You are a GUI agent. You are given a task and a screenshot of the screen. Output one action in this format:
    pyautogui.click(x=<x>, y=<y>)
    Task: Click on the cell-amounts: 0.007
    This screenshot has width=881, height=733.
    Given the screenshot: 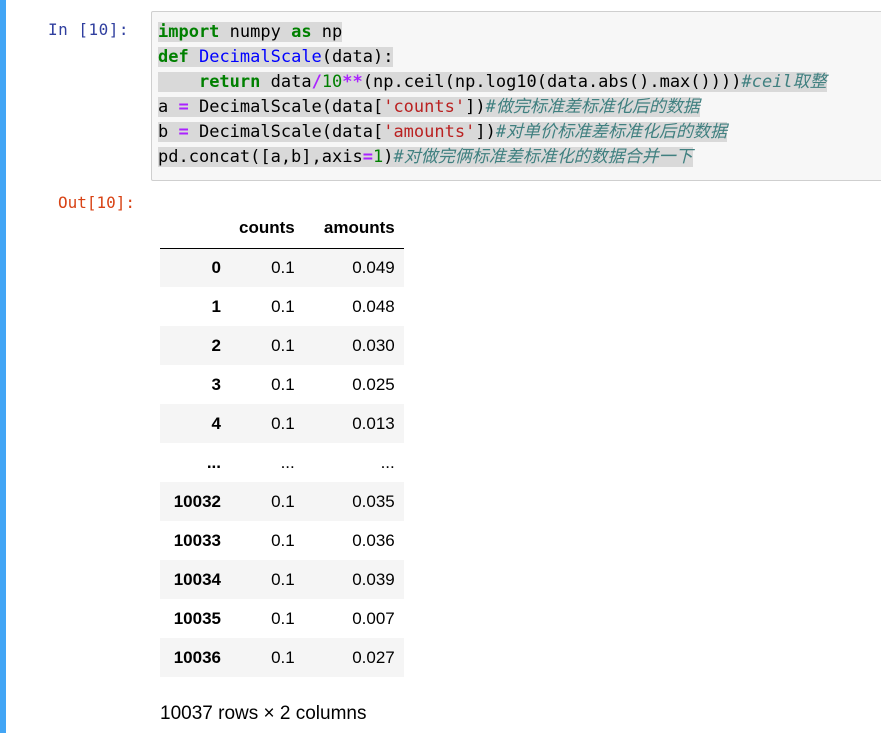 What is the action you would take?
    pyautogui.click(x=373, y=618)
    